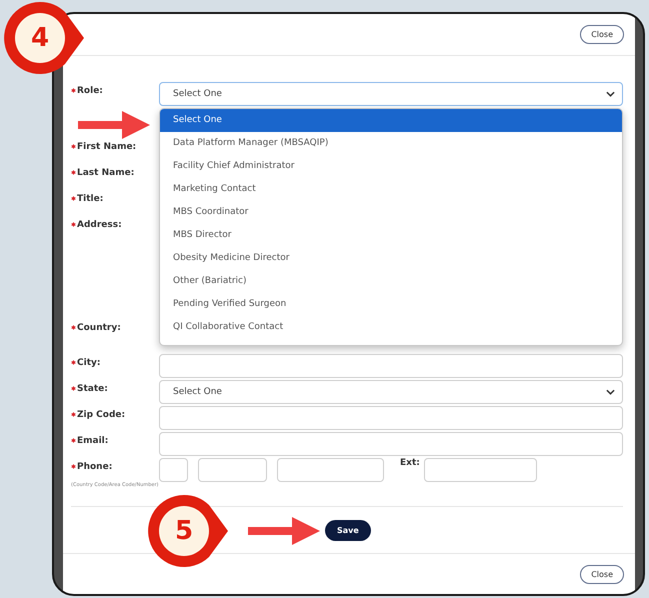  Describe the element at coordinates (188, 531) in the screenshot. I see `step-marker: 5` at that location.